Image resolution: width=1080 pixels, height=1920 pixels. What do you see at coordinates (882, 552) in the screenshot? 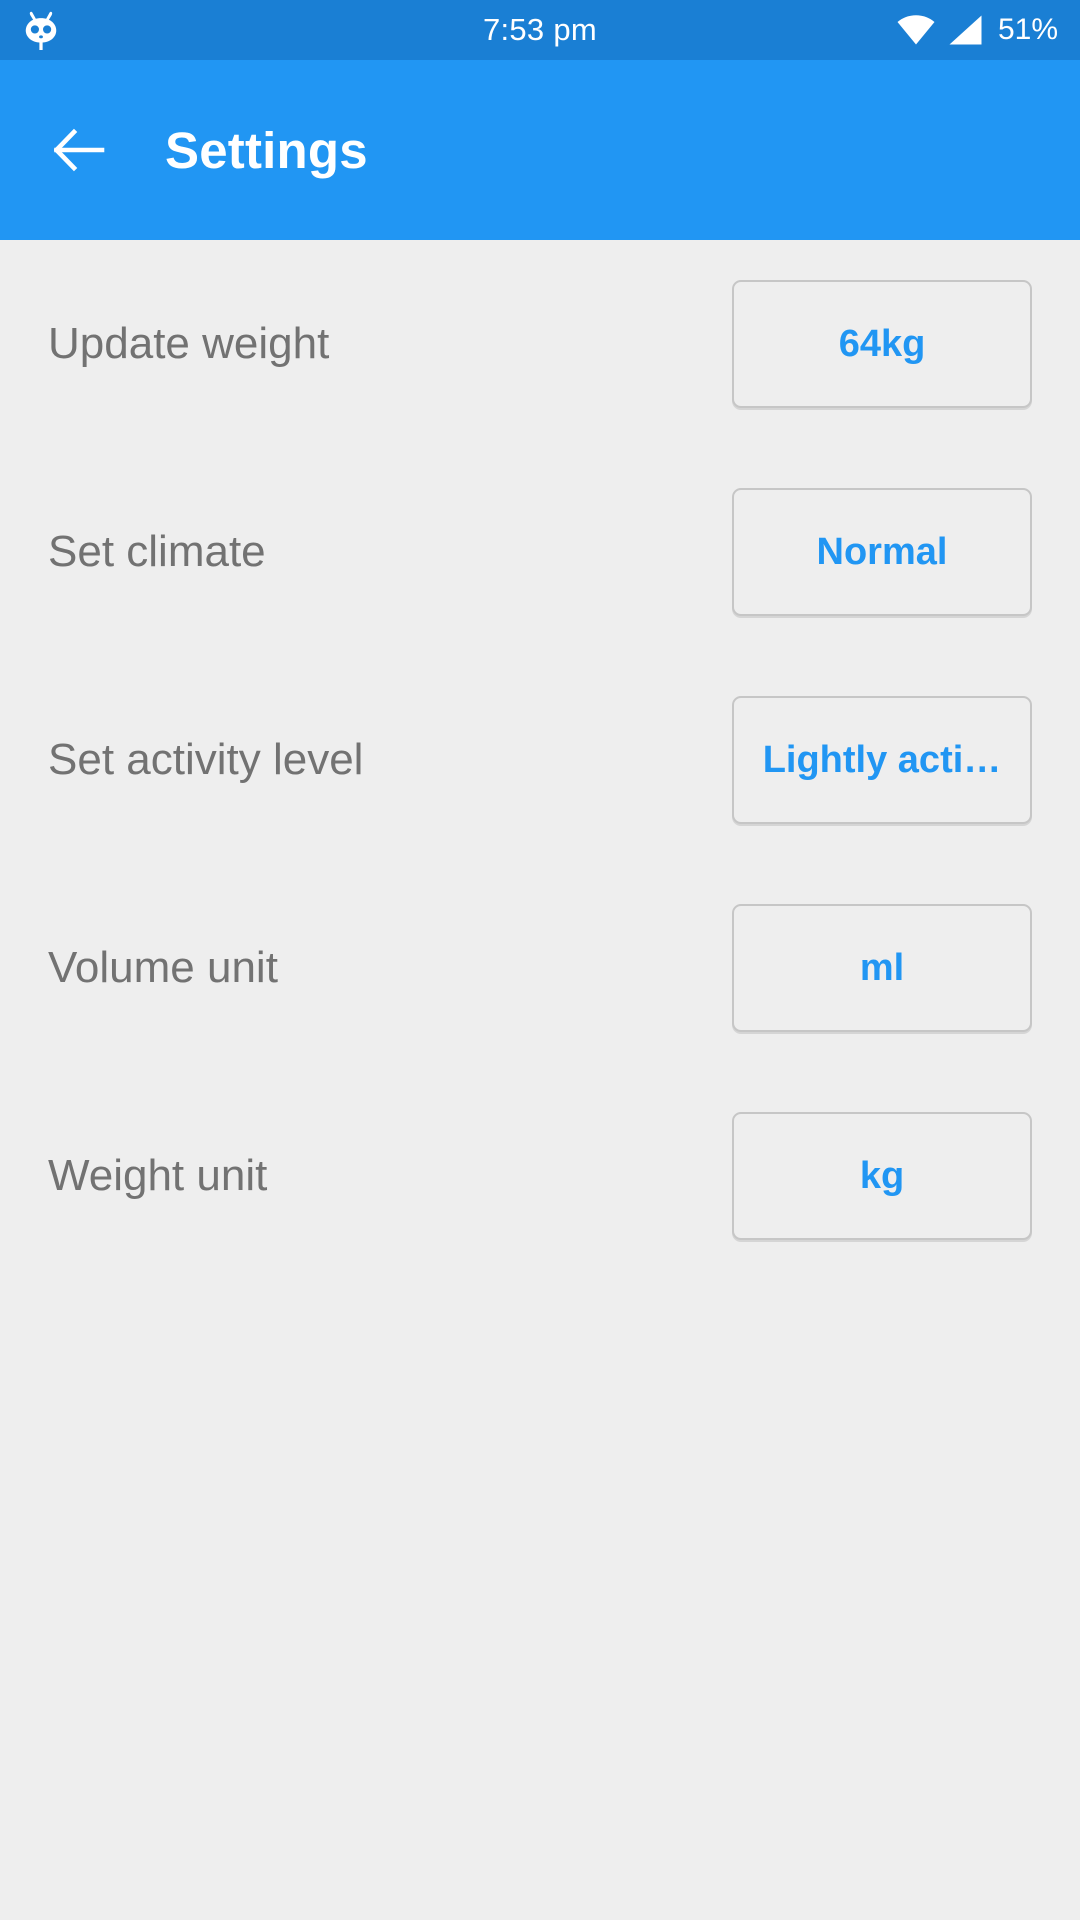
I see `set-climate-value-button: Normal` at bounding box center [882, 552].